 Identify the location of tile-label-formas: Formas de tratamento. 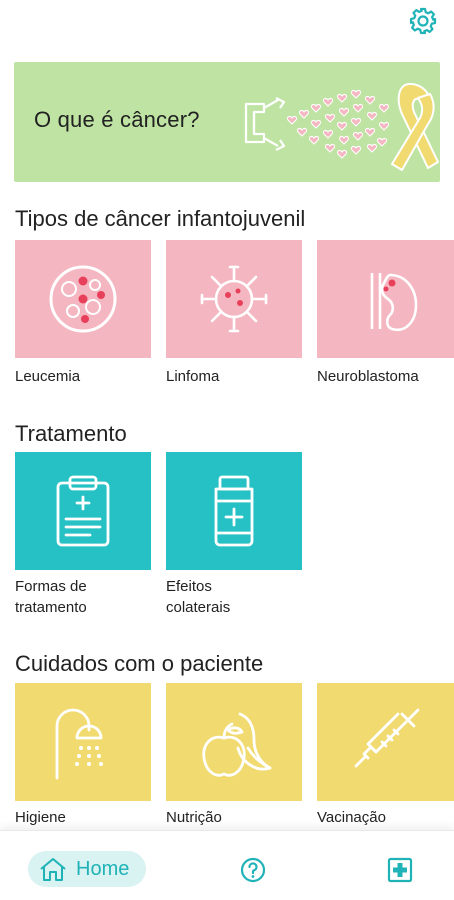
(51, 597).